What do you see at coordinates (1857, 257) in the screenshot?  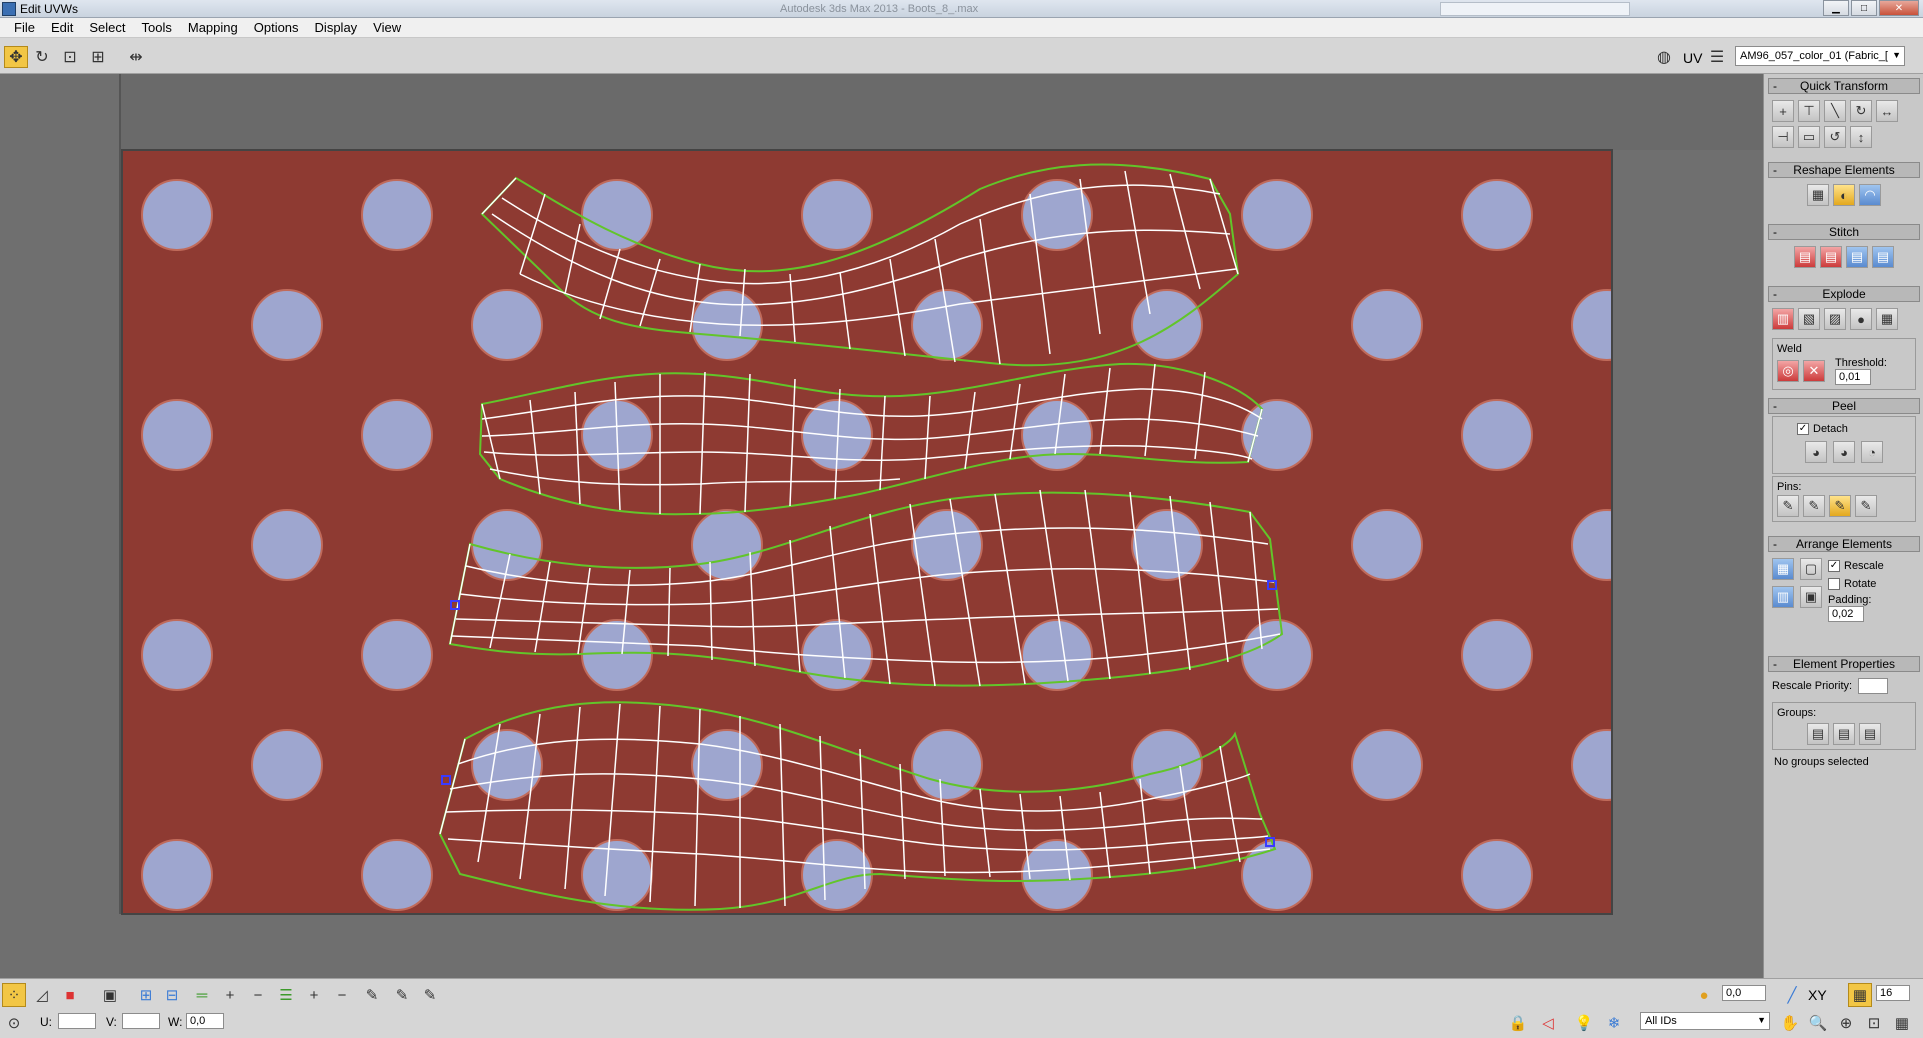 I see `stitch-target-icon: ▤` at bounding box center [1857, 257].